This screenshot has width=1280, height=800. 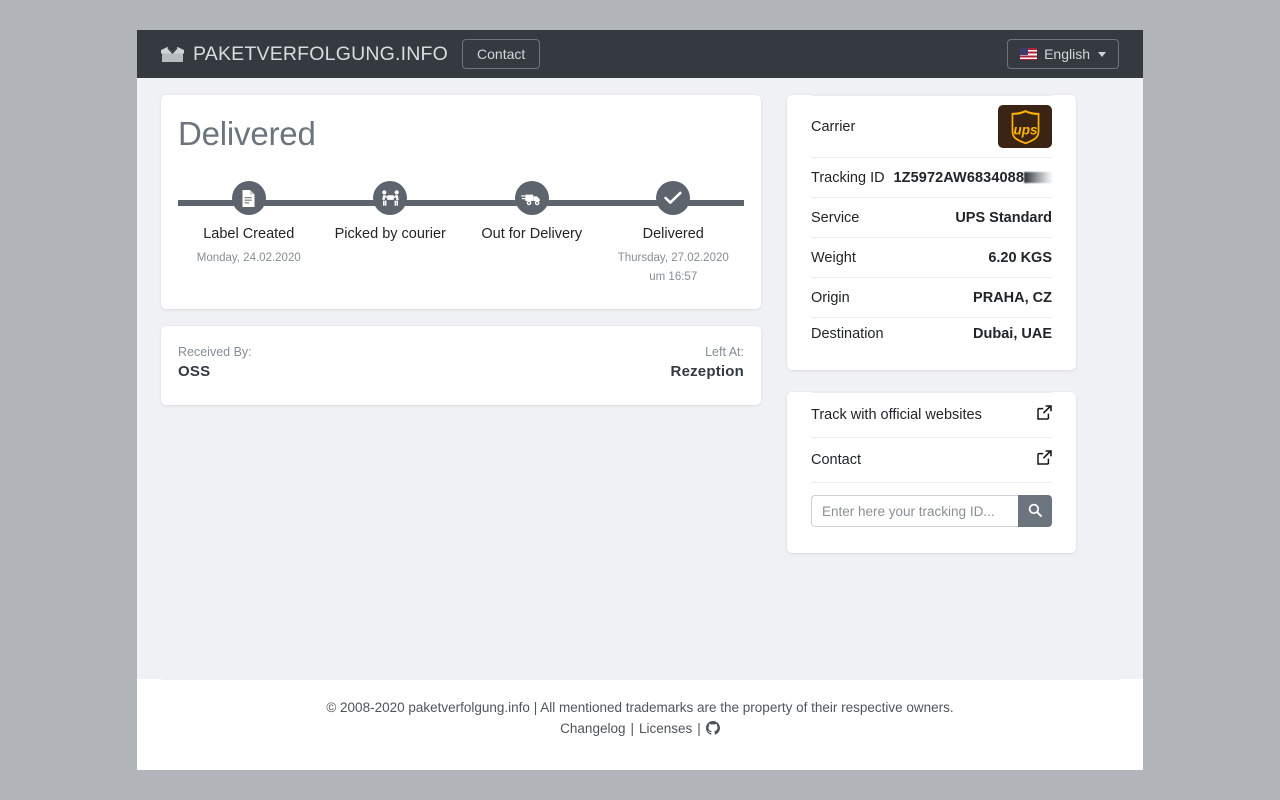 I want to click on received-by-block: Received By: OSS, so click(x=215, y=362).